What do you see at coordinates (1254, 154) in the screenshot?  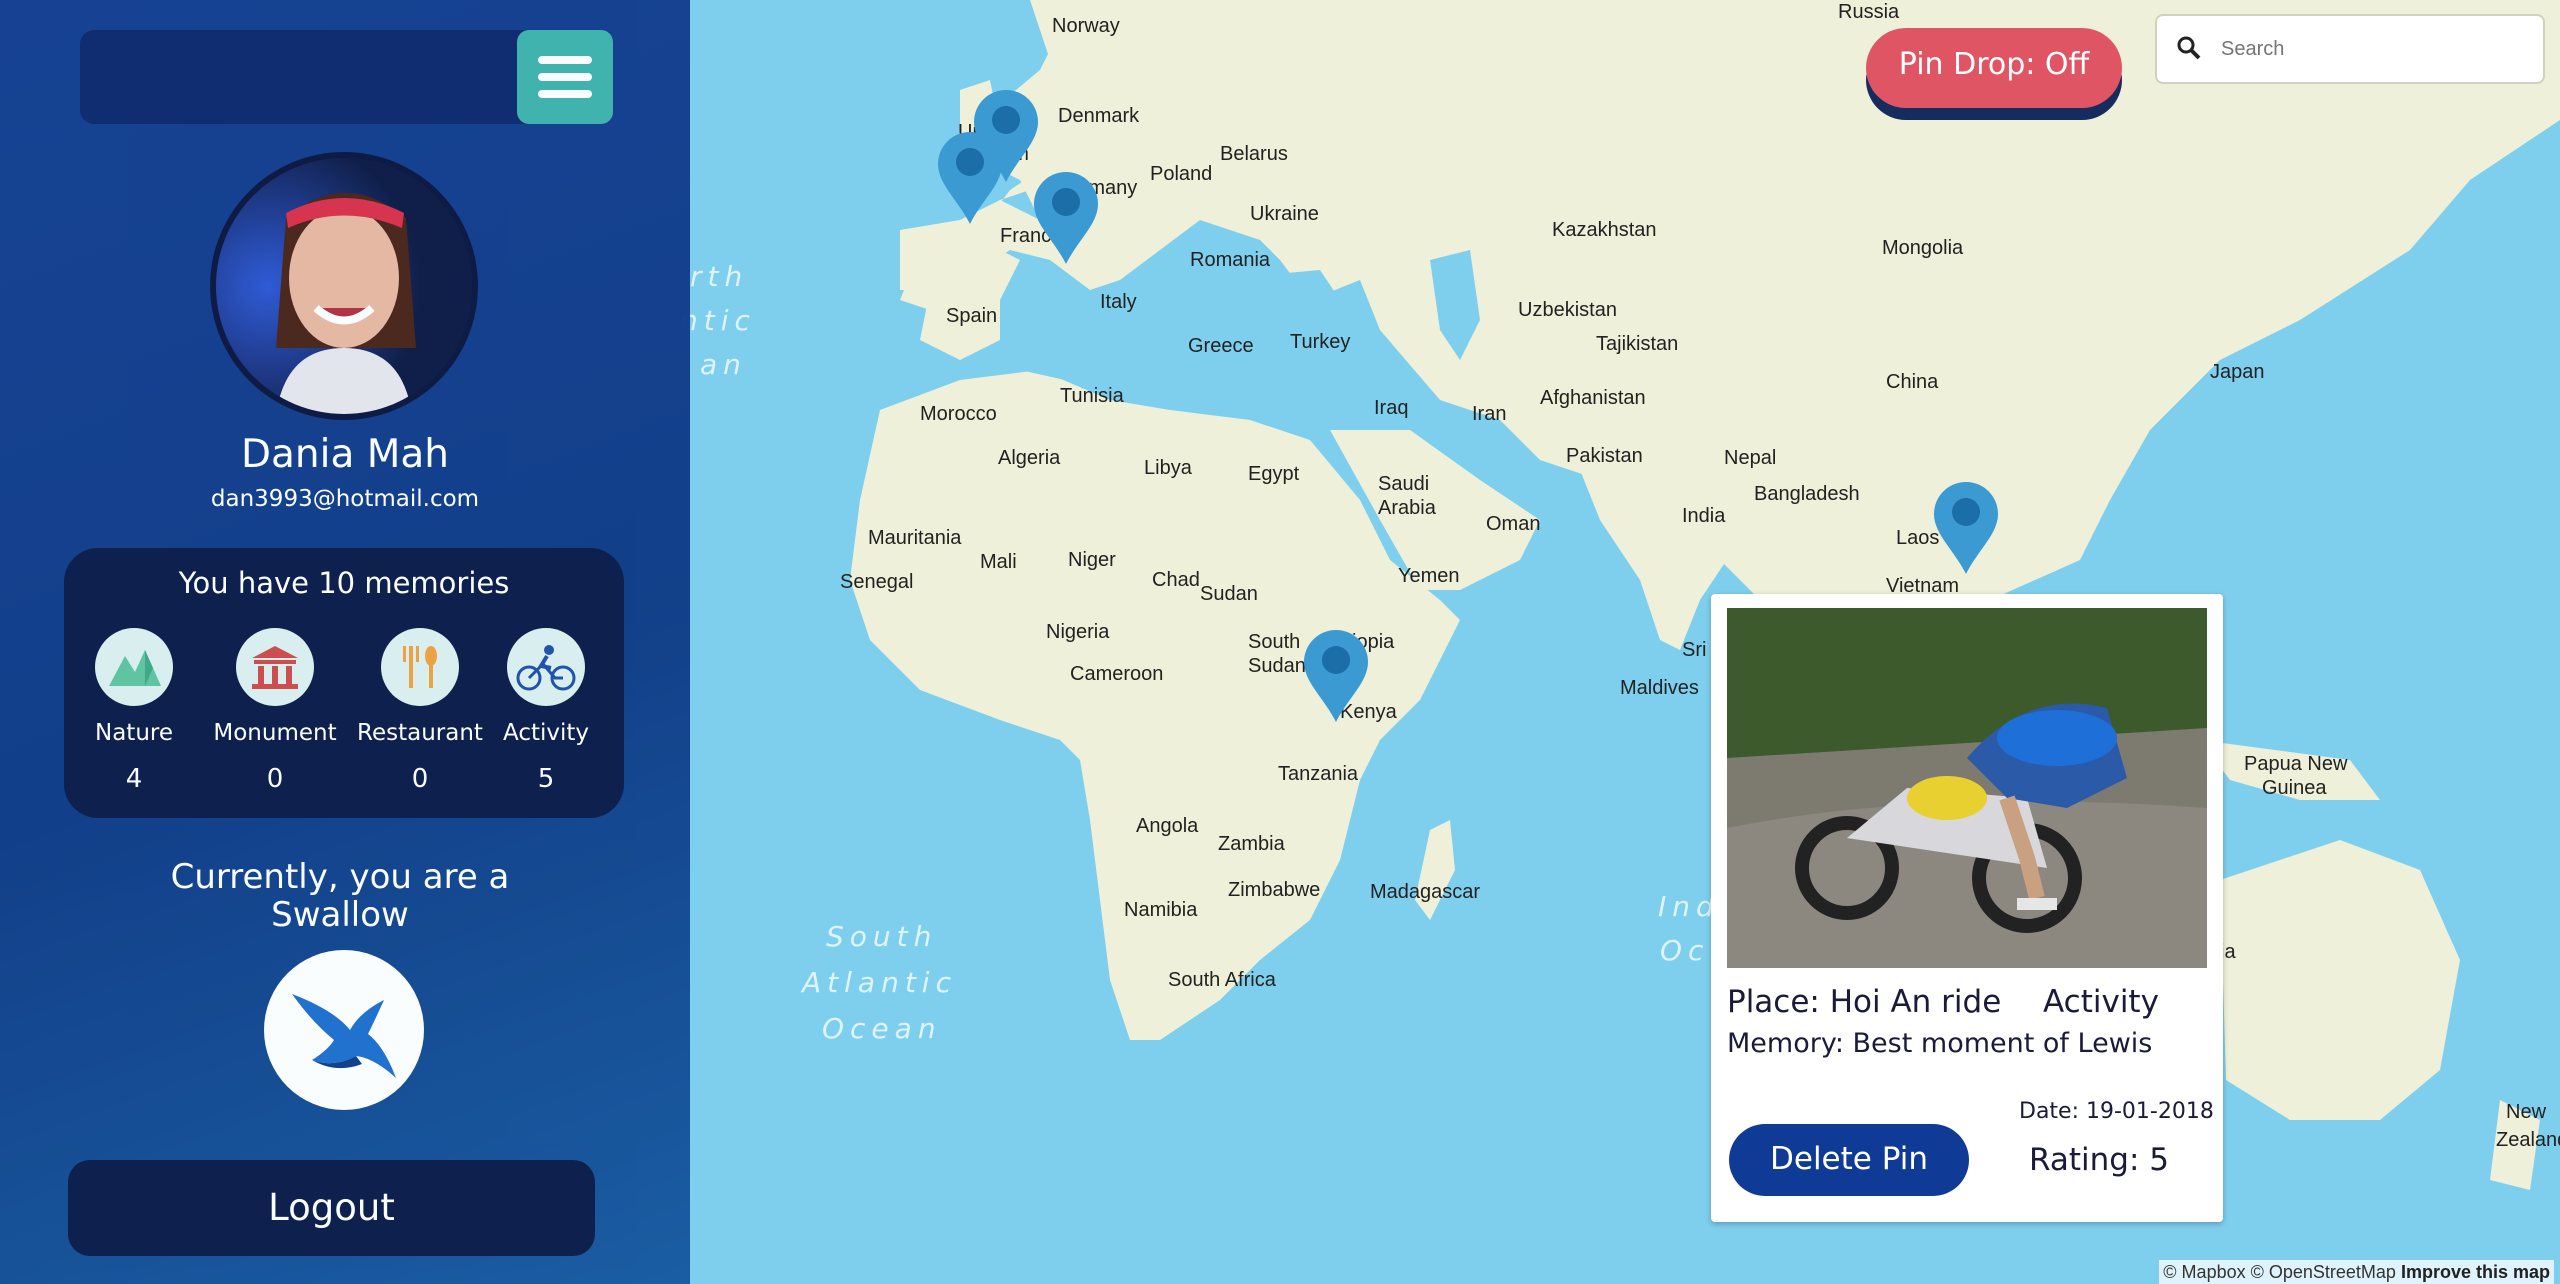 I see `map-label: Belarus` at bounding box center [1254, 154].